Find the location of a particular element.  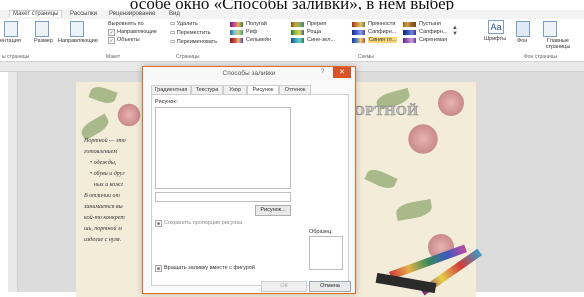

scheme-name: Сельвейн is located at coordinates (258, 40).